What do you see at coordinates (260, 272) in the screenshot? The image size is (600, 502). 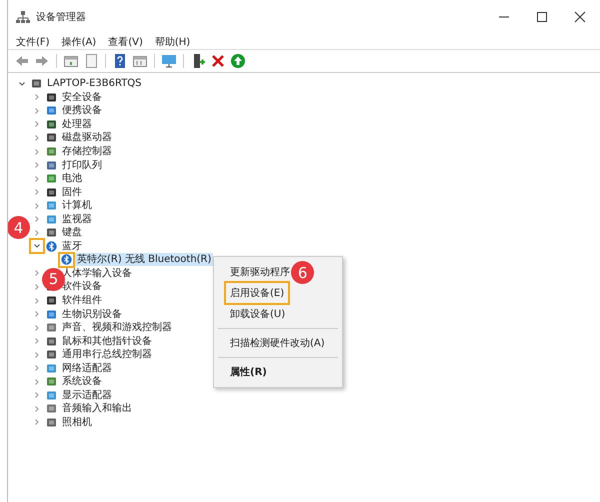 I see `context-menu-item: 更新驱动程序` at bounding box center [260, 272].